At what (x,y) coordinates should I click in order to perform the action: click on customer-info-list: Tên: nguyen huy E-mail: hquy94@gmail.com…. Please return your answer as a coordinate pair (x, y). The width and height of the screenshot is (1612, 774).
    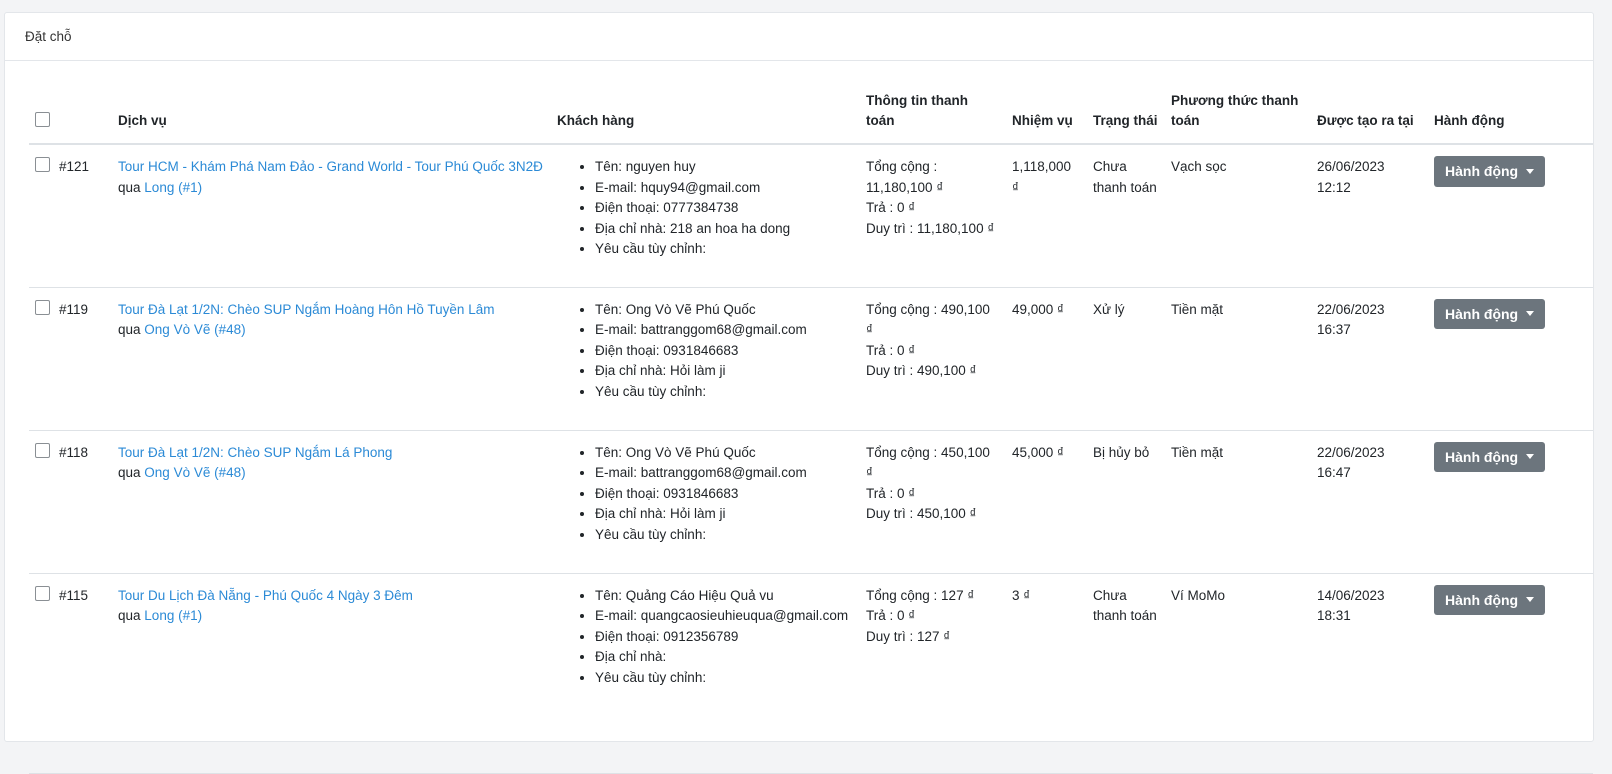
    Looking at the image, I should click on (705, 208).